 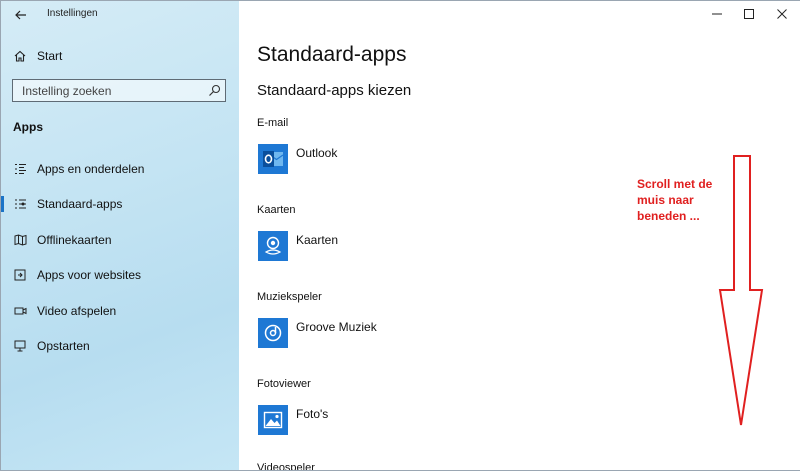 I want to click on sidebar-item-label: Video afspelen, so click(x=77, y=311).